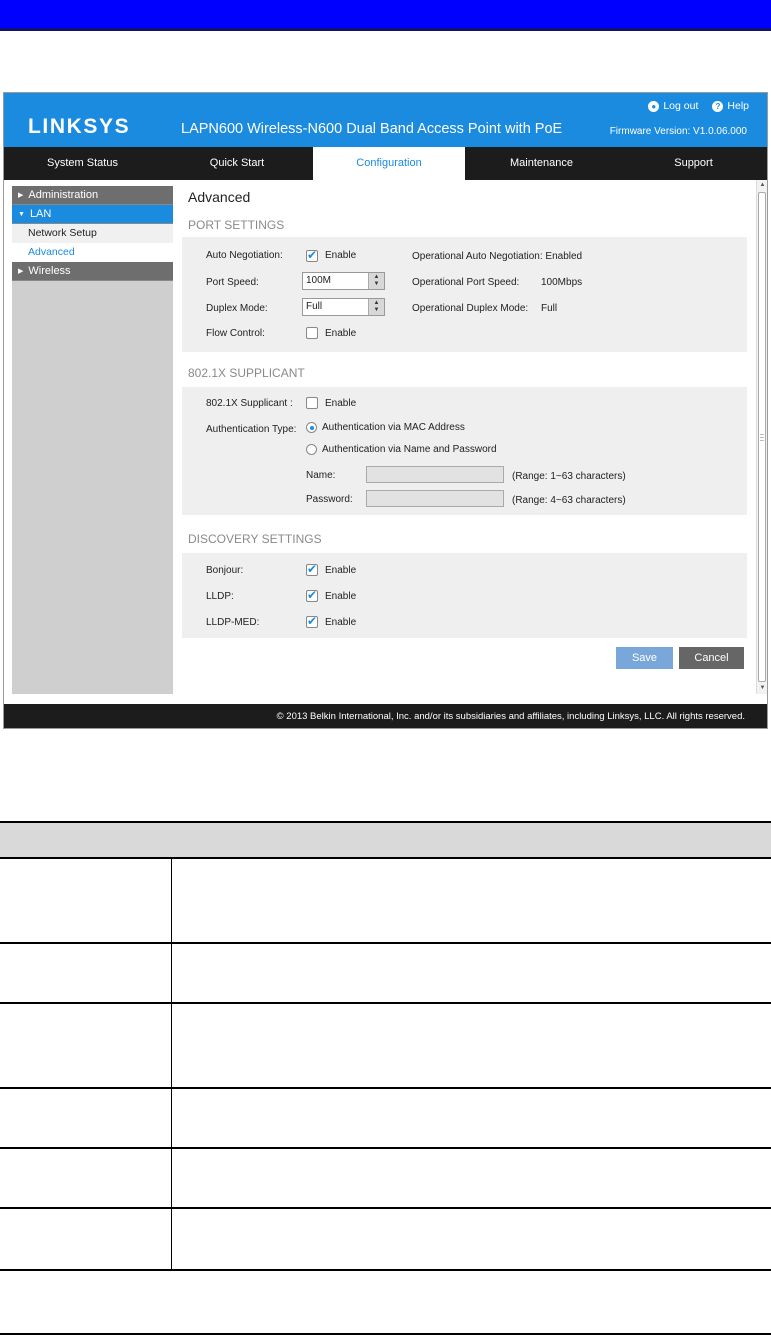 This screenshot has height=1336, width=771. I want to click on port-speed-select: 100M ▲ ▼, so click(343, 281).